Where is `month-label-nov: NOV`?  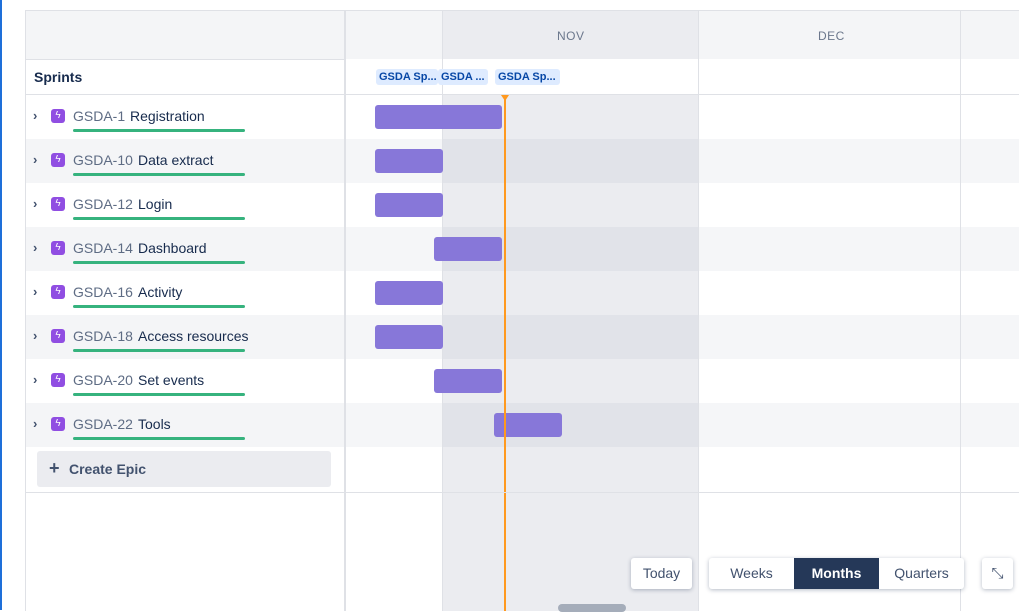 month-label-nov: NOV is located at coordinates (571, 36).